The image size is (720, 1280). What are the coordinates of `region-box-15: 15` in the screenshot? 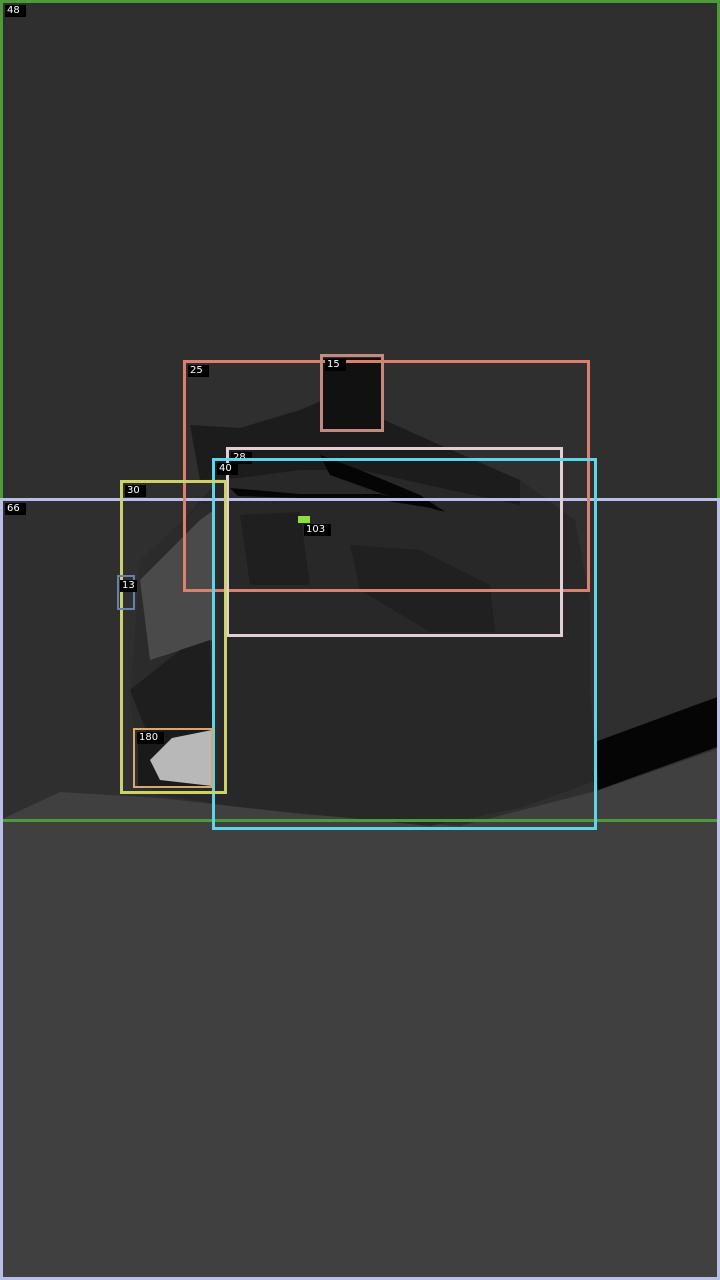 It's located at (352, 393).